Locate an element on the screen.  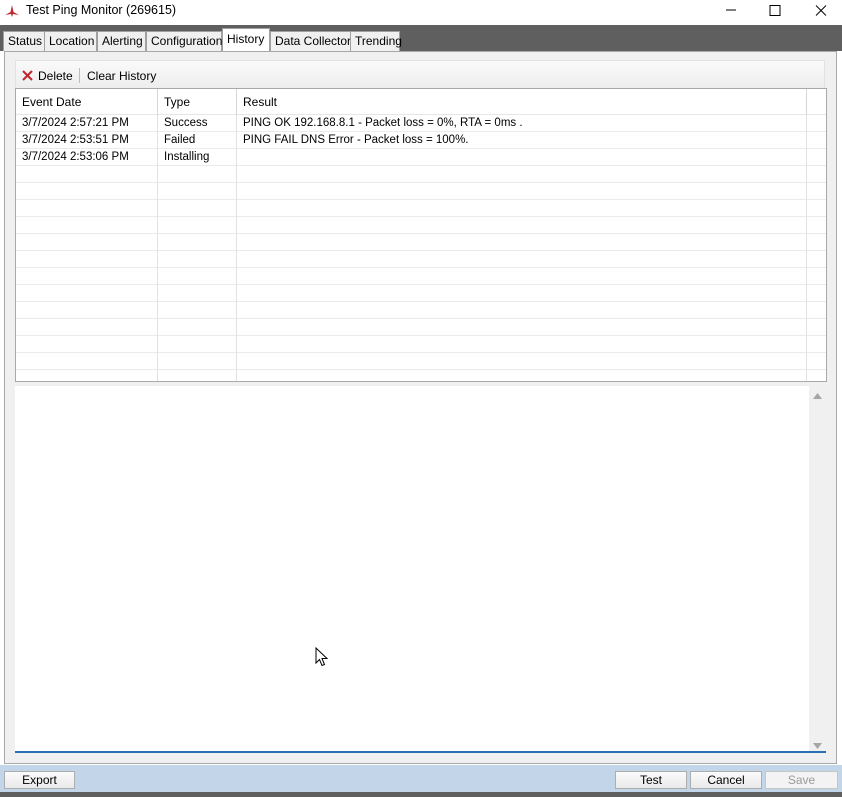
table-row: 3/7/2024 2:53:06 PM Installing is located at coordinates (421, 157).